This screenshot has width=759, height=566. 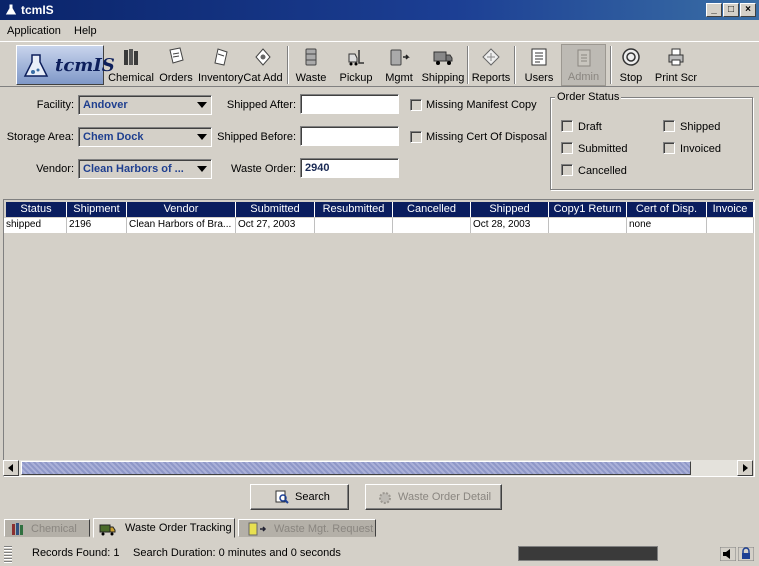 I want to click on horizontal-scrollbar, so click(x=378, y=468).